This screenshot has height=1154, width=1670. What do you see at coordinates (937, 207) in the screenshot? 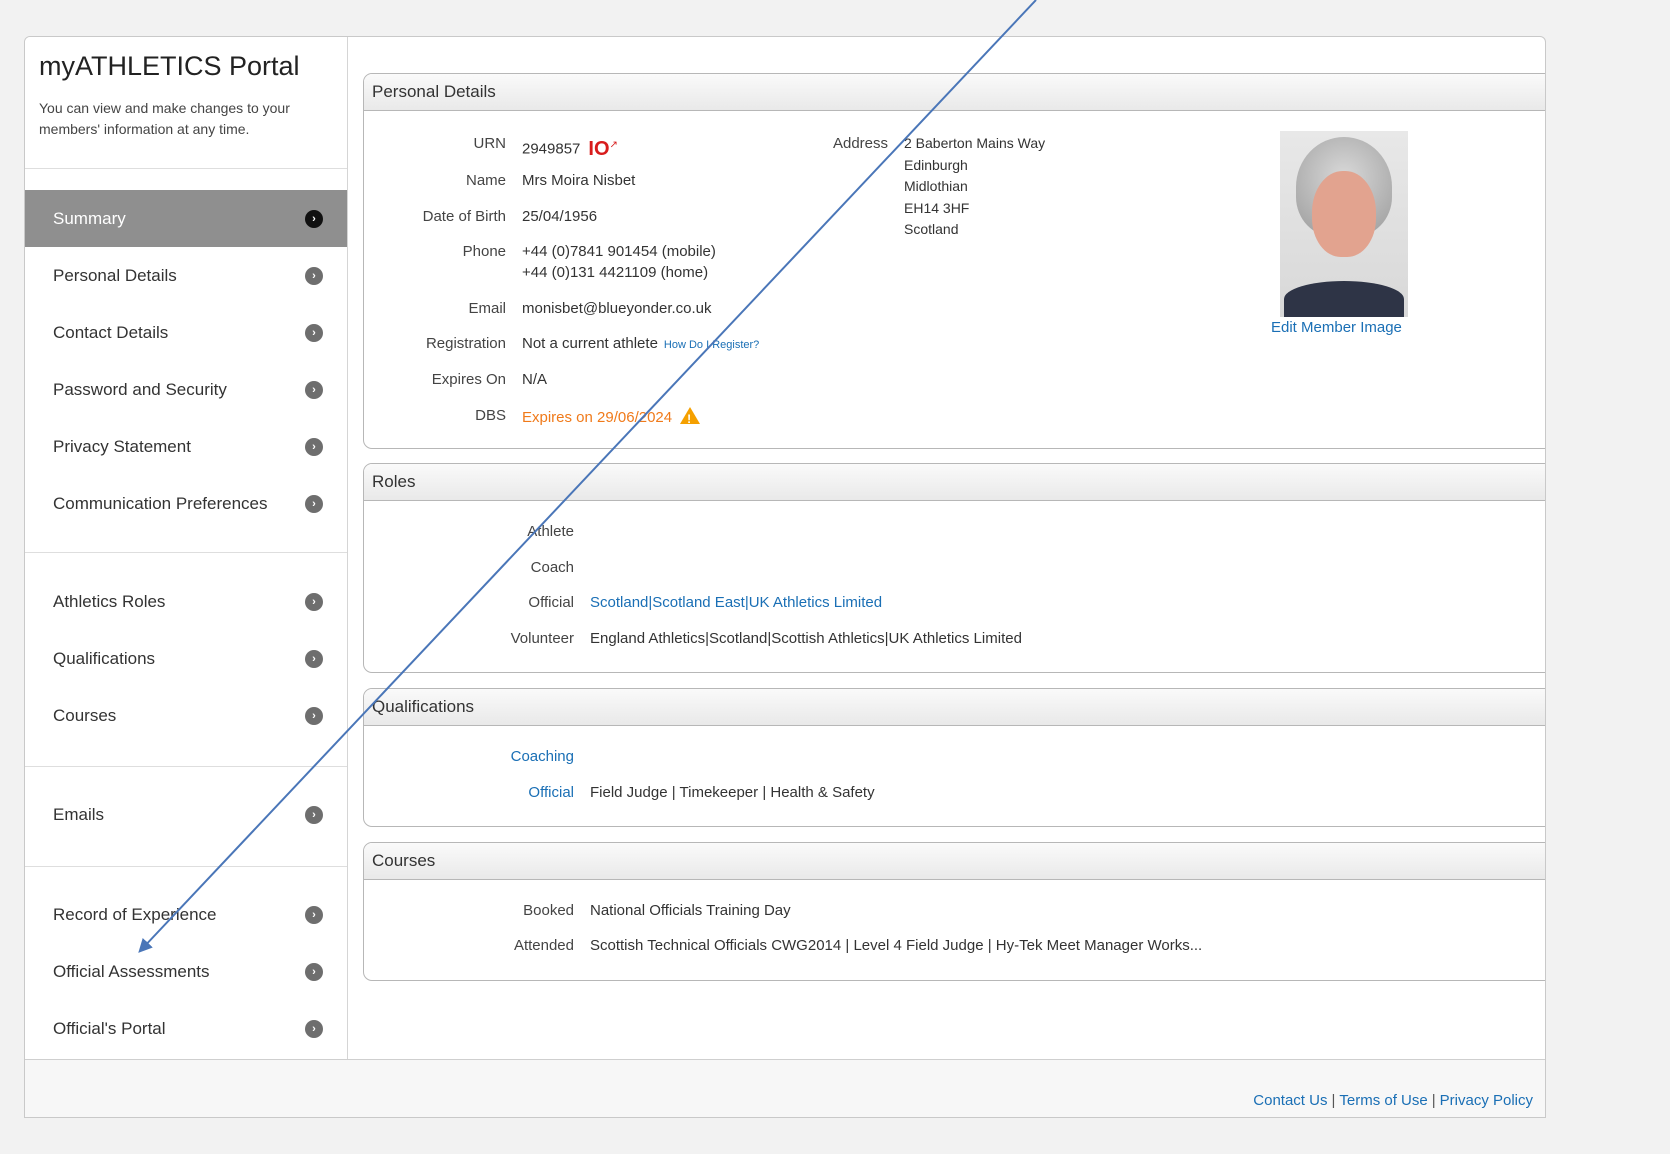
I see `address-line: EH14 3HF` at bounding box center [937, 207].